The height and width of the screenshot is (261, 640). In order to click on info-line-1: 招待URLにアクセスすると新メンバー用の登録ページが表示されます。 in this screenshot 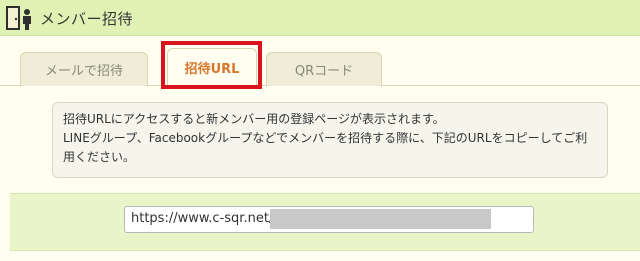, I will do `click(254, 119)`.